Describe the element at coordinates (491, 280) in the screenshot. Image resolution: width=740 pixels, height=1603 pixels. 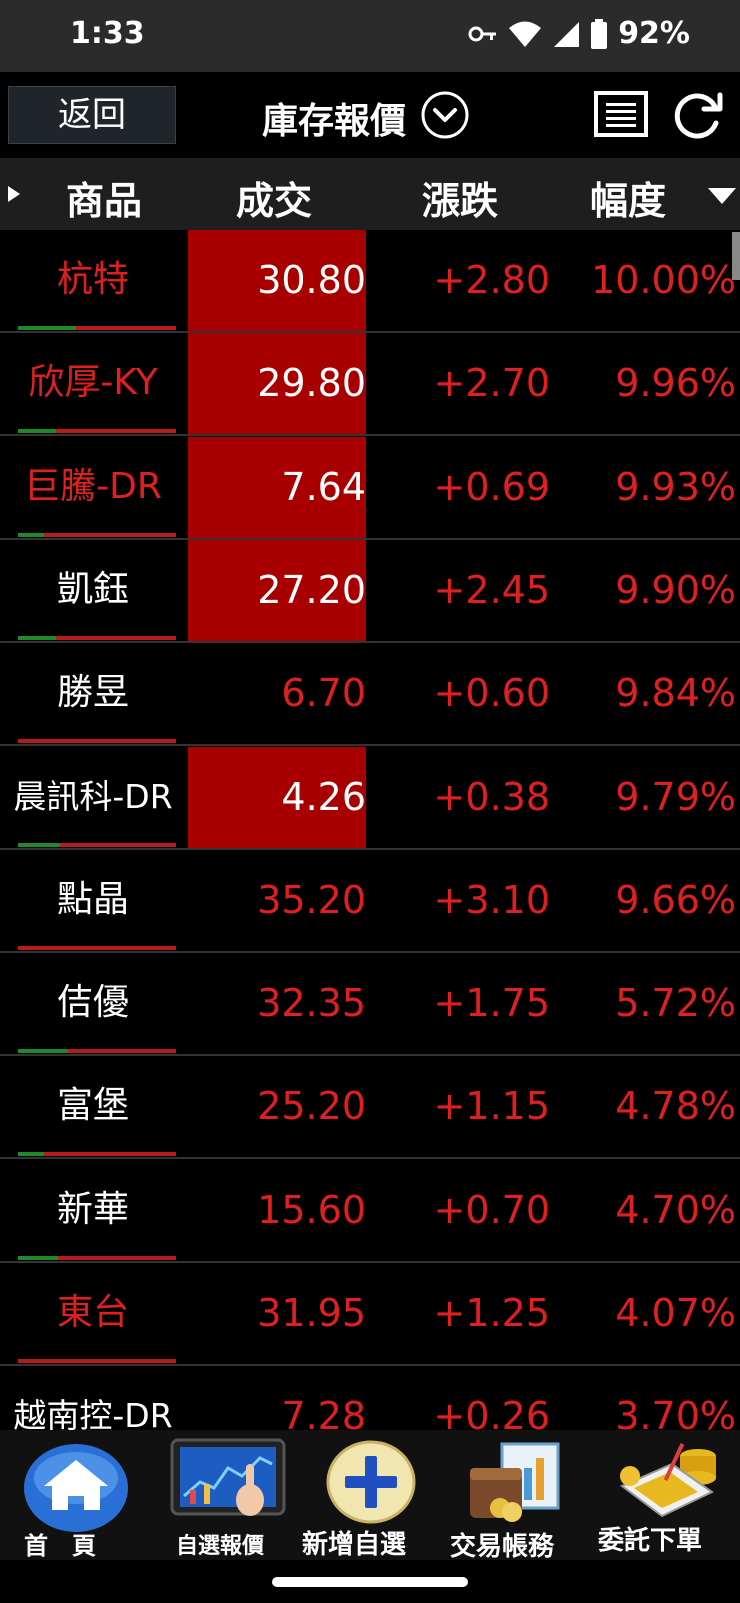
I see `price-change: +2.80` at that location.